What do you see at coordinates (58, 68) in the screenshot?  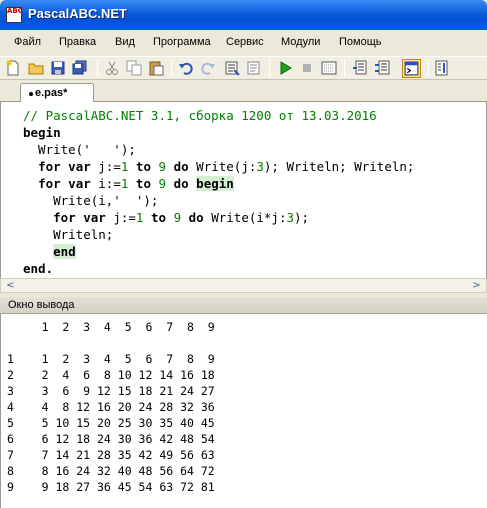 I see `save-icon` at bounding box center [58, 68].